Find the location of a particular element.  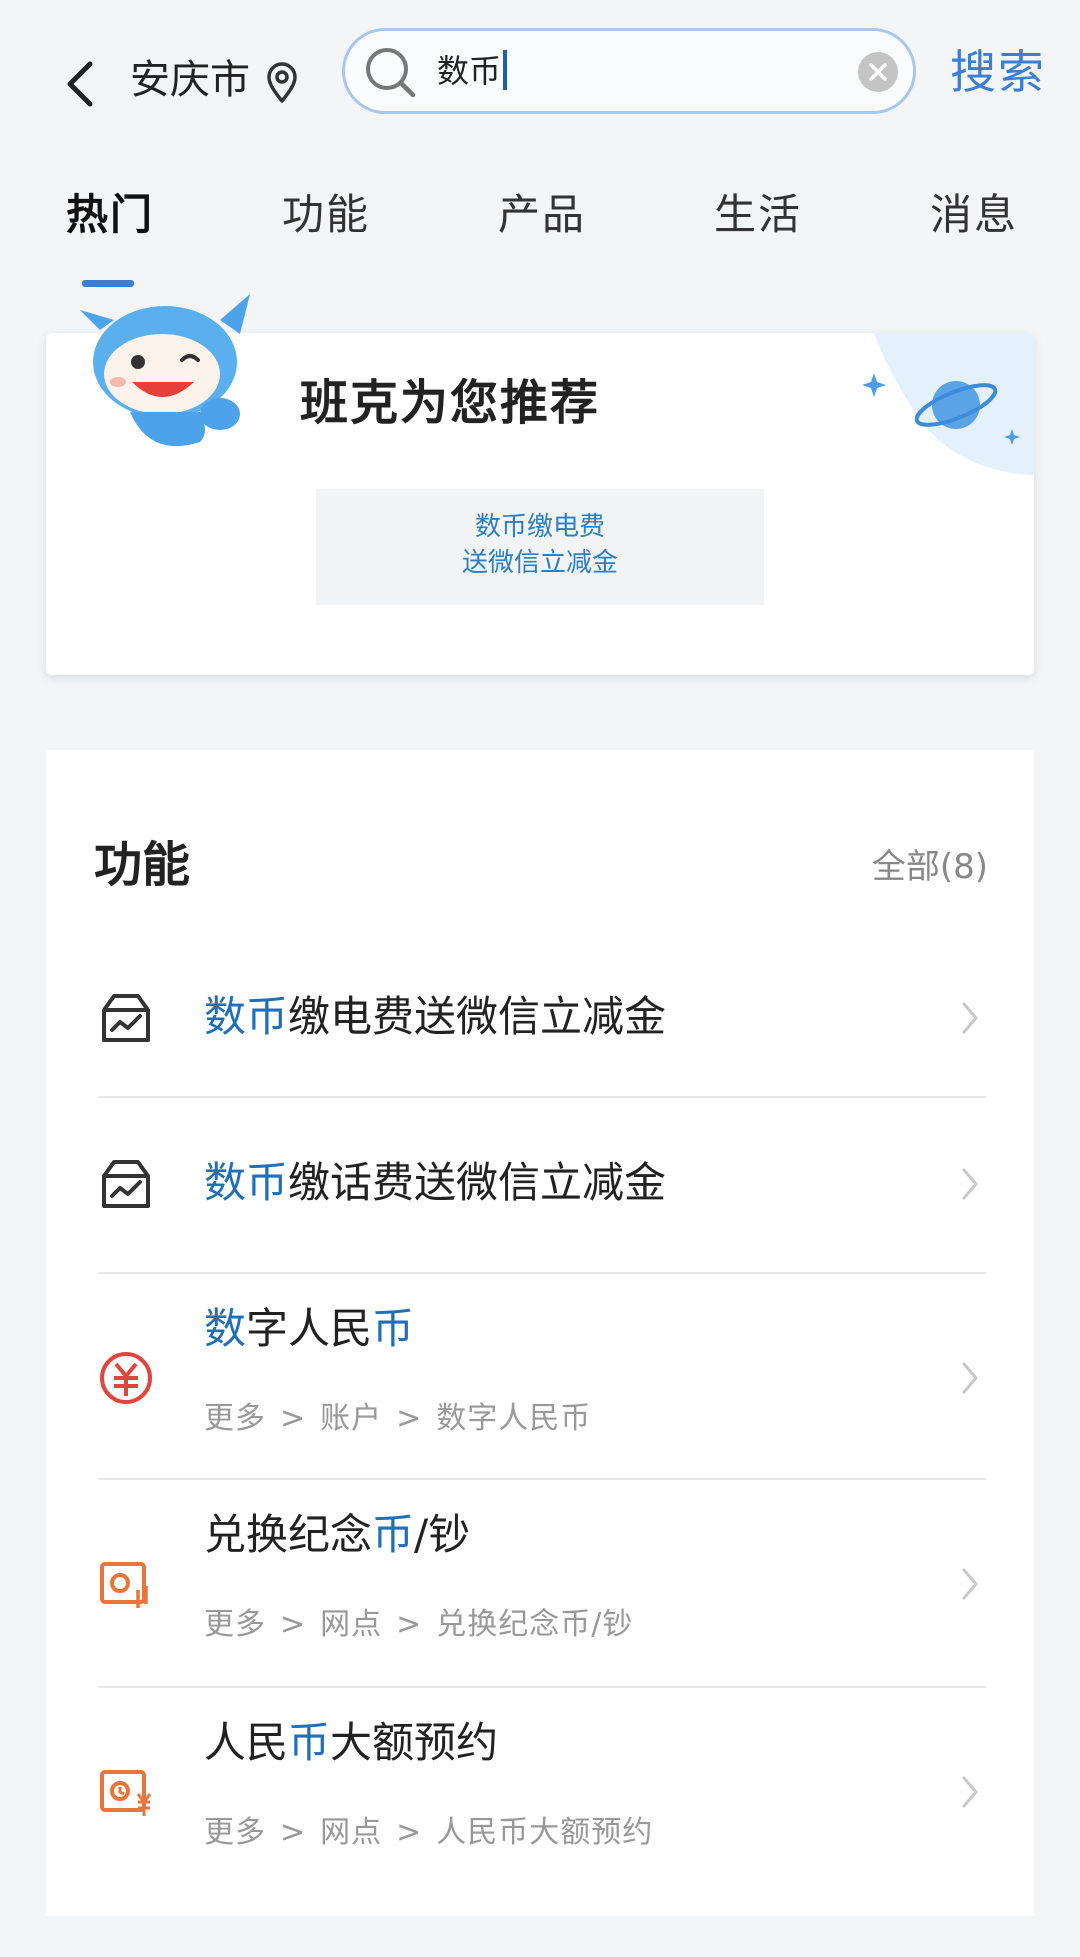

top-bar: 安庆市 数币 搜索 is located at coordinates (540, 80).